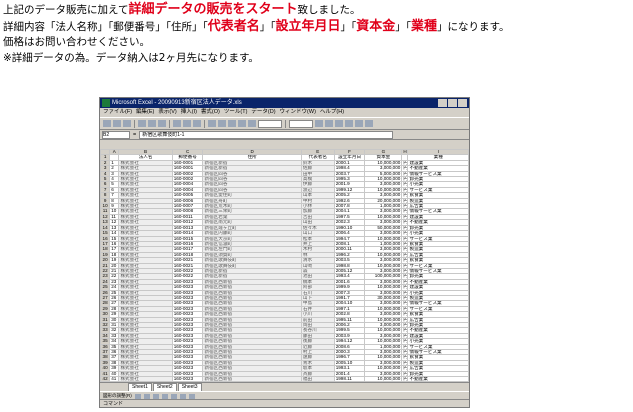 This screenshot has width=633, height=412. I want to click on menu-item: ウィンドウ(W), so click(297, 112).